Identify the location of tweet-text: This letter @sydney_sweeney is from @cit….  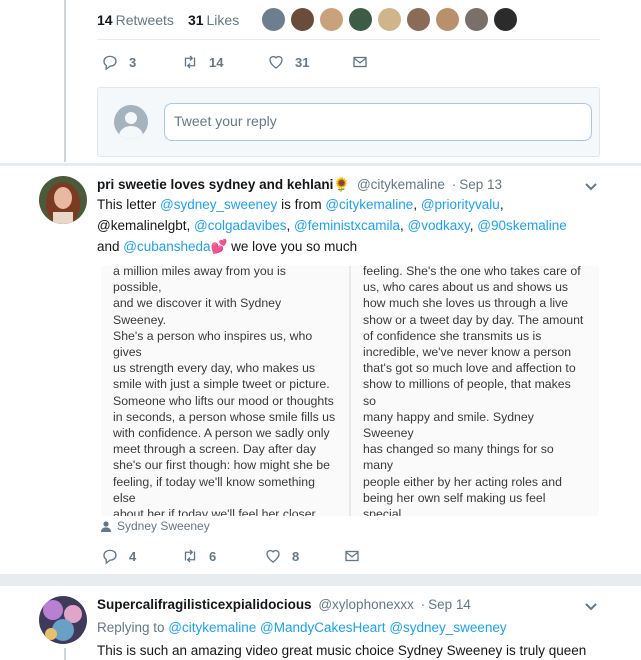
(332, 225).